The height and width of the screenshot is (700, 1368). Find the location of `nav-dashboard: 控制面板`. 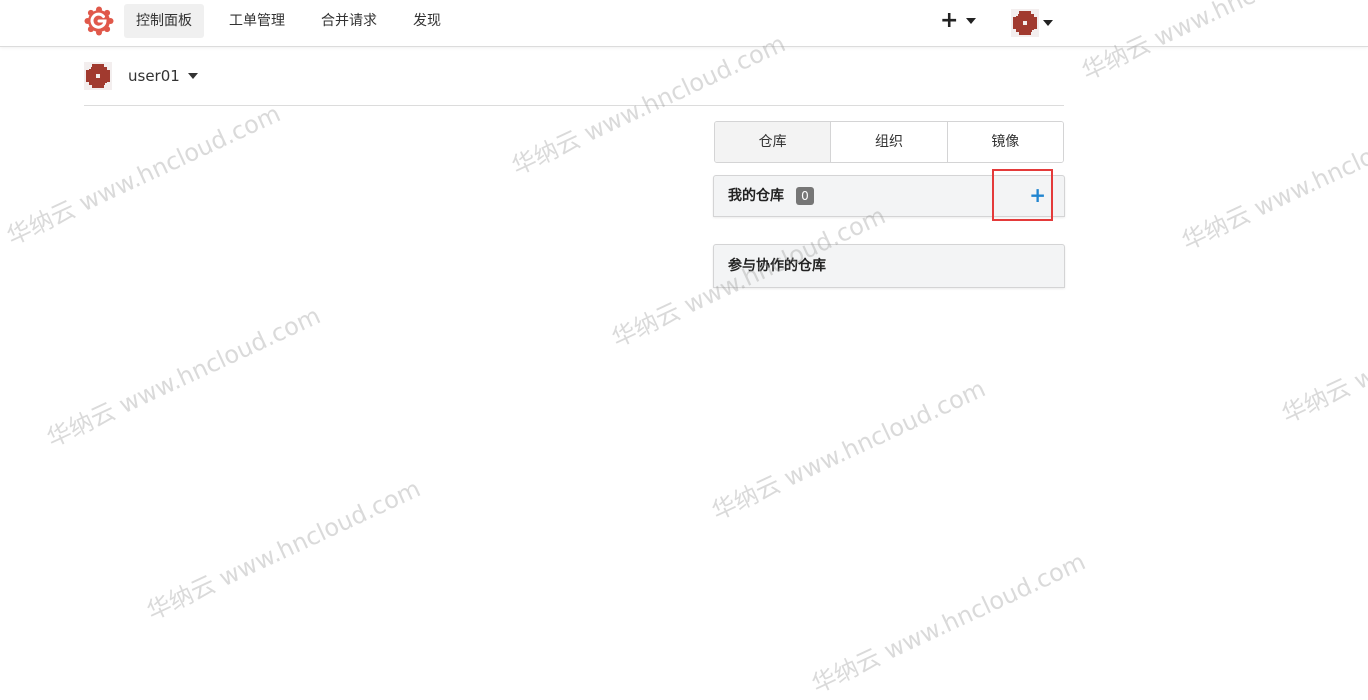

nav-dashboard: 控制面板 is located at coordinates (164, 21).